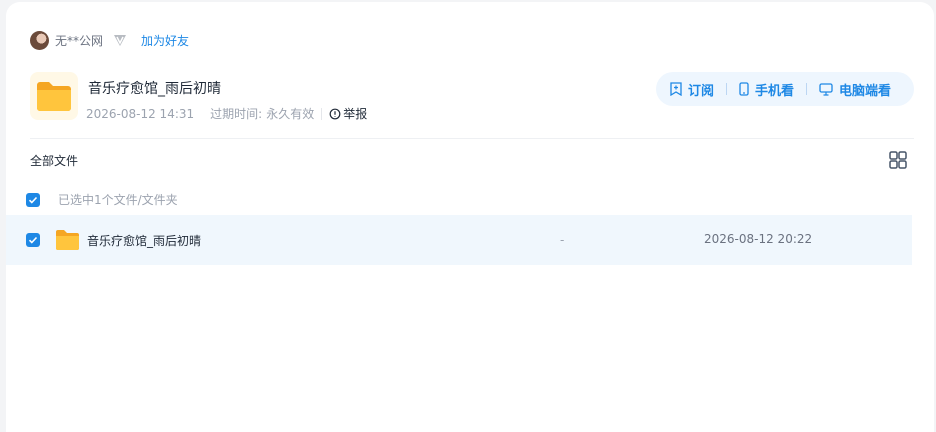 The image size is (936, 432). I want to click on table-row: 音乐疗愈馆_雨后初晴 - 2026-08-12 20:22, so click(459, 240).